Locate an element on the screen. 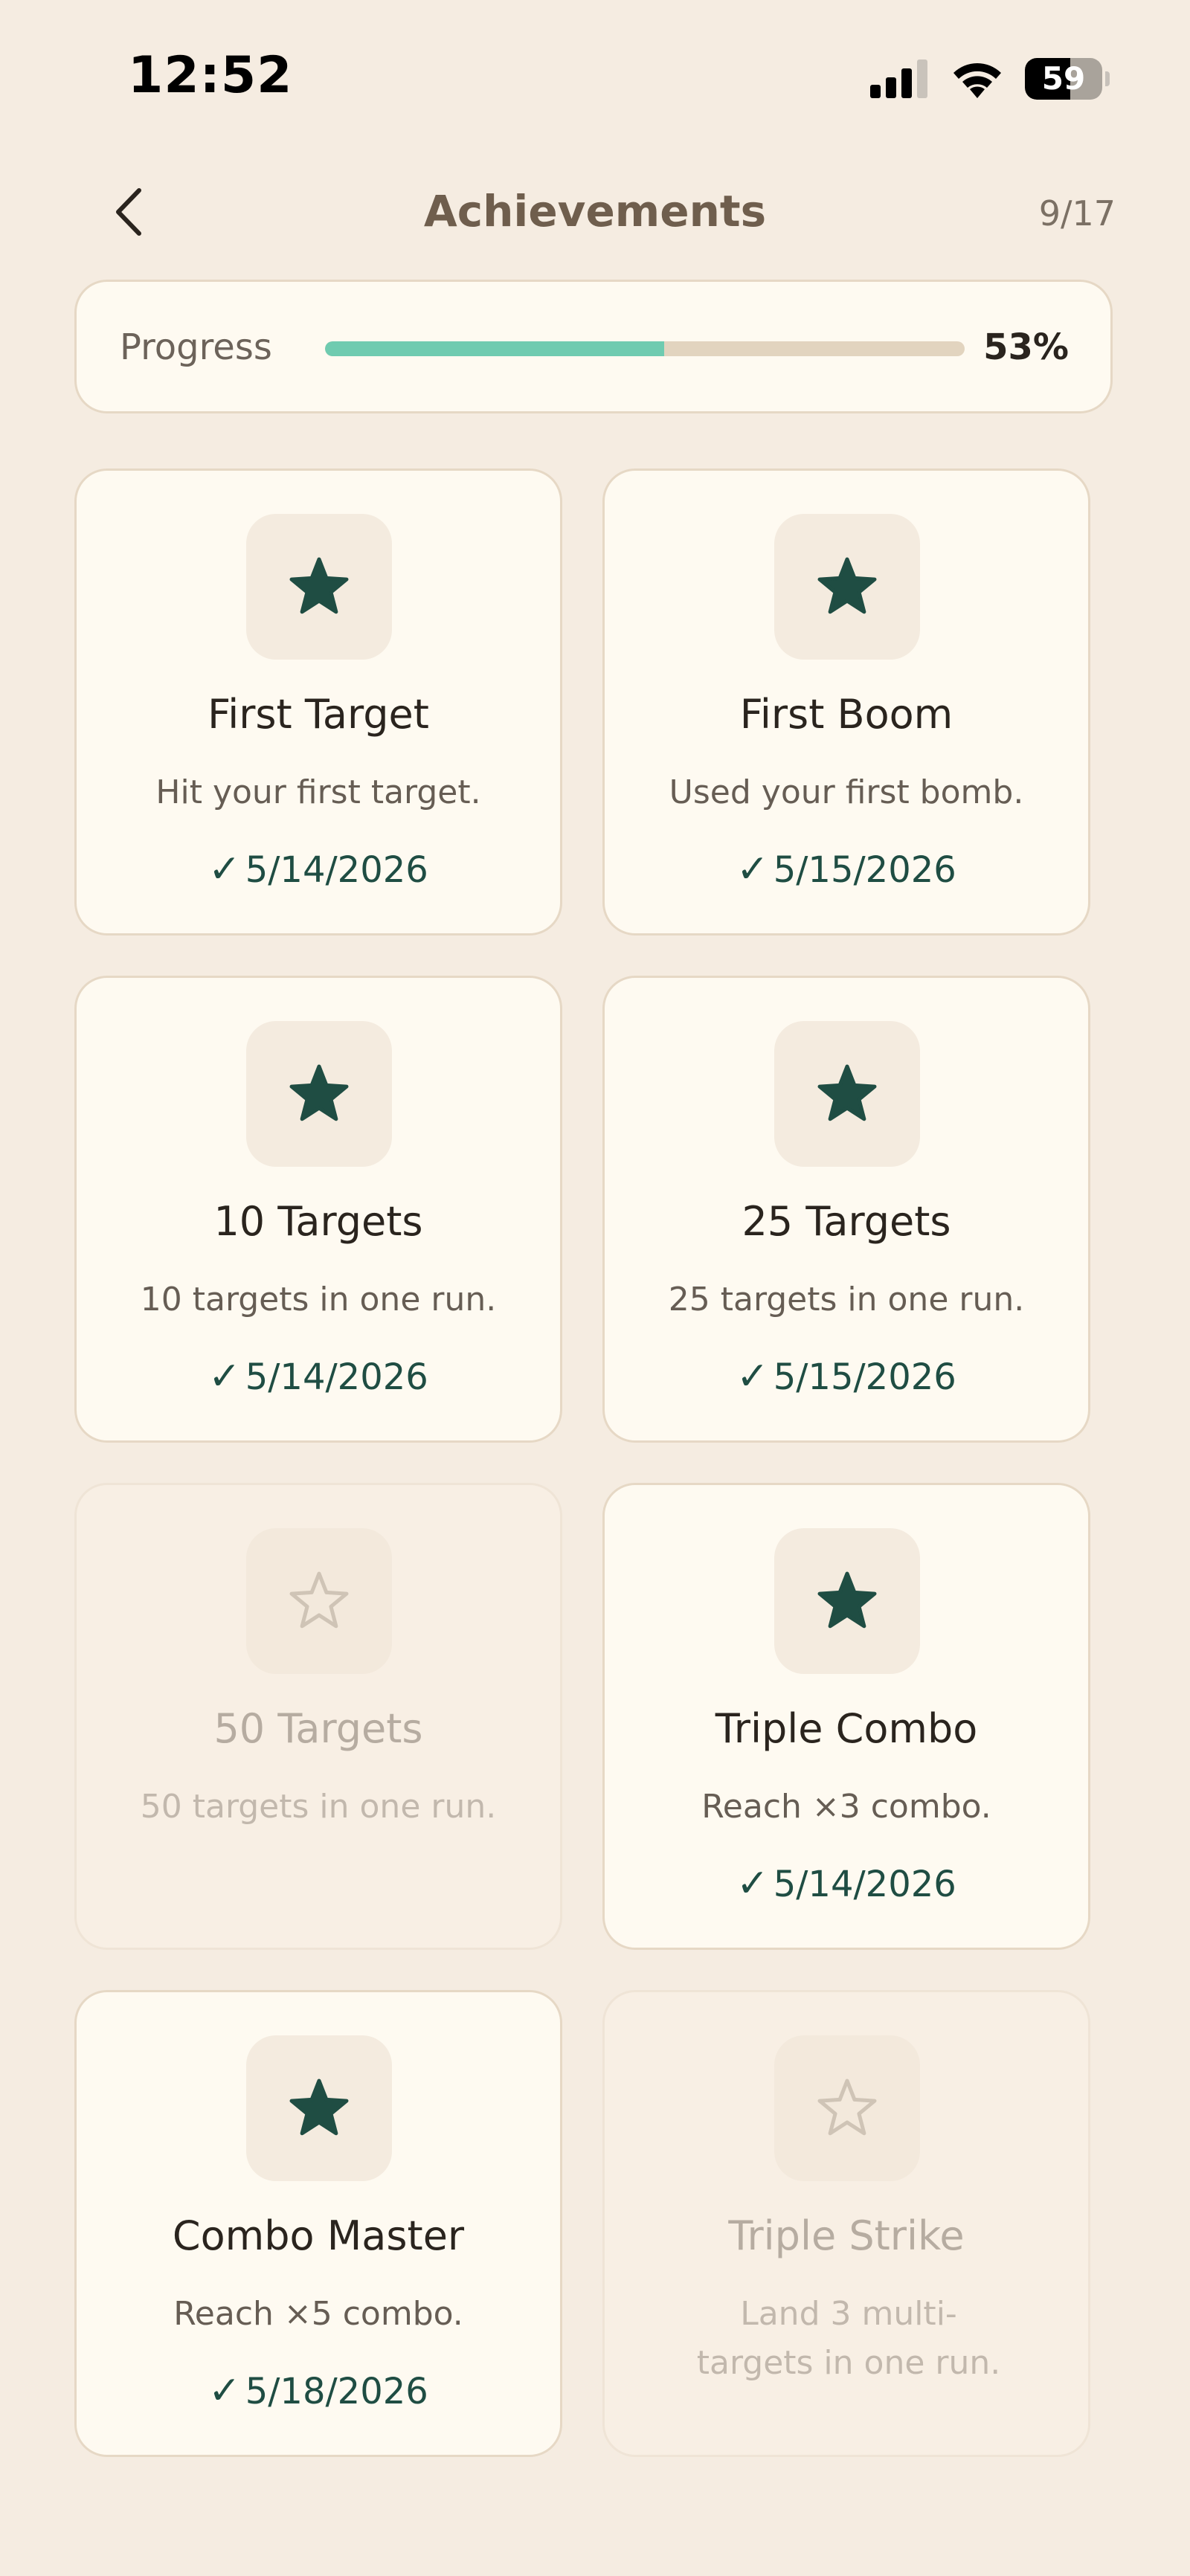 The image size is (1190, 2576). achievement-title: Triple Combo is located at coordinates (846, 1728).